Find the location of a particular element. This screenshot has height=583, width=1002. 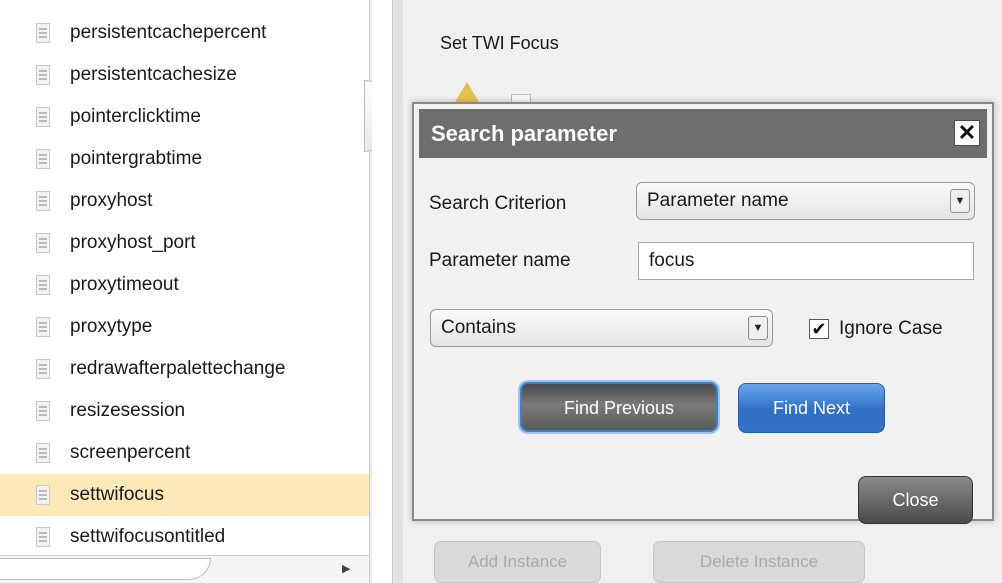

ignore-case-label: Ignore Case is located at coordinates (891, 329).